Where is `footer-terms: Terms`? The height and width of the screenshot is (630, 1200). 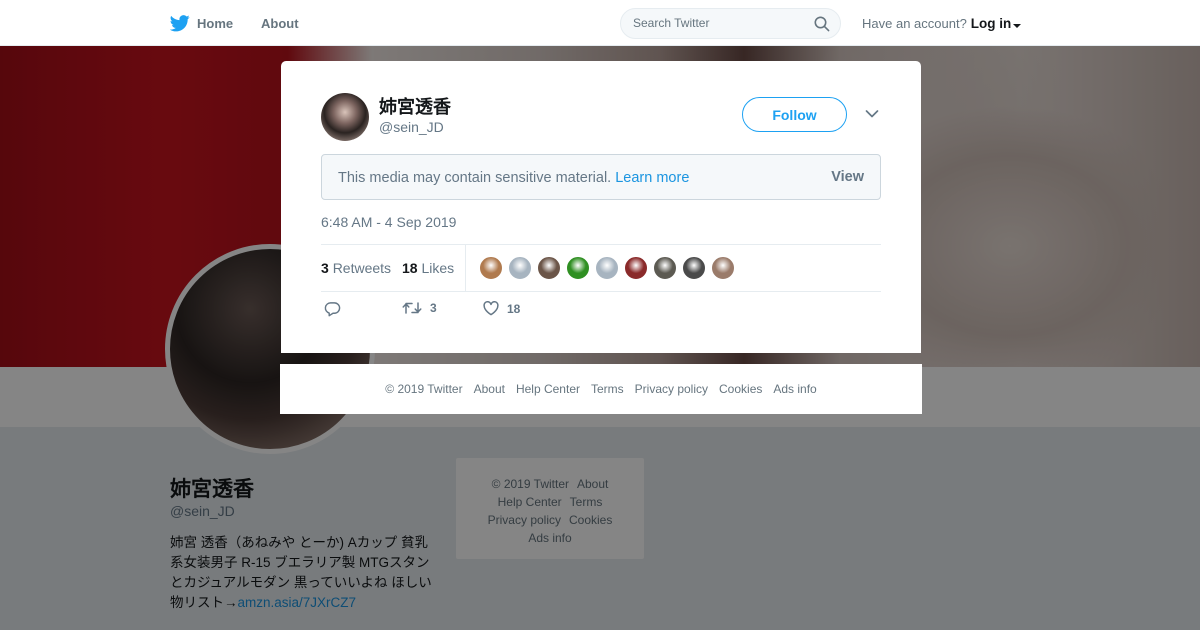
footer-terms: Terms is located at coordinates (607, 389).